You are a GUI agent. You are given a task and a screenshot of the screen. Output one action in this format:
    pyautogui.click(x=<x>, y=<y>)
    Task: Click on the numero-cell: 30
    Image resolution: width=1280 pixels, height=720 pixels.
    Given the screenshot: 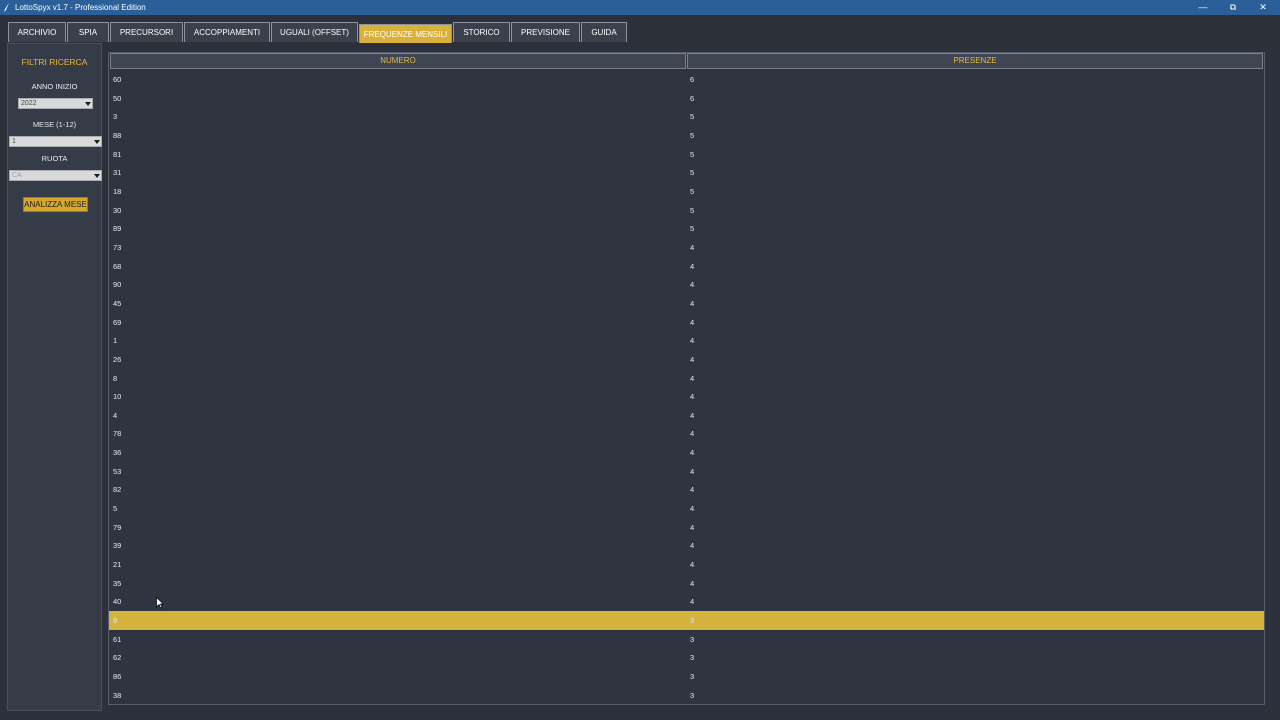 What is the action you would take?
    pyautogui.click(x=117, y=210)
    